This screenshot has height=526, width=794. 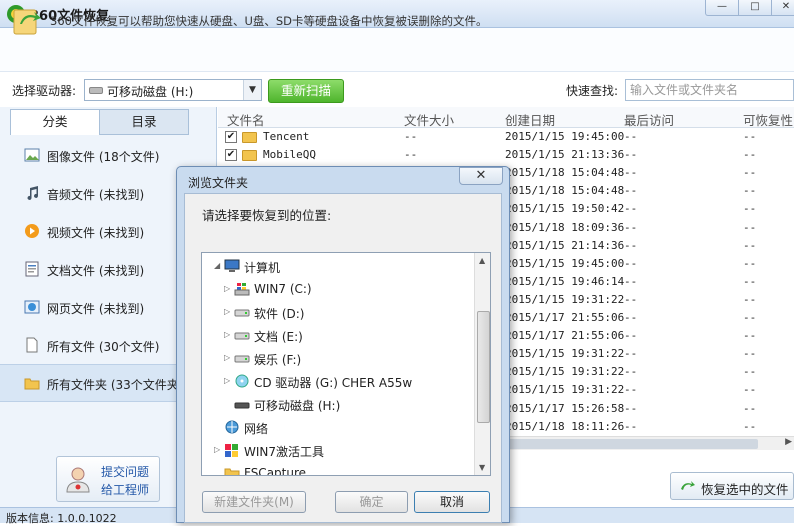 I want to click on video-icon, so click(x=32, y=231).